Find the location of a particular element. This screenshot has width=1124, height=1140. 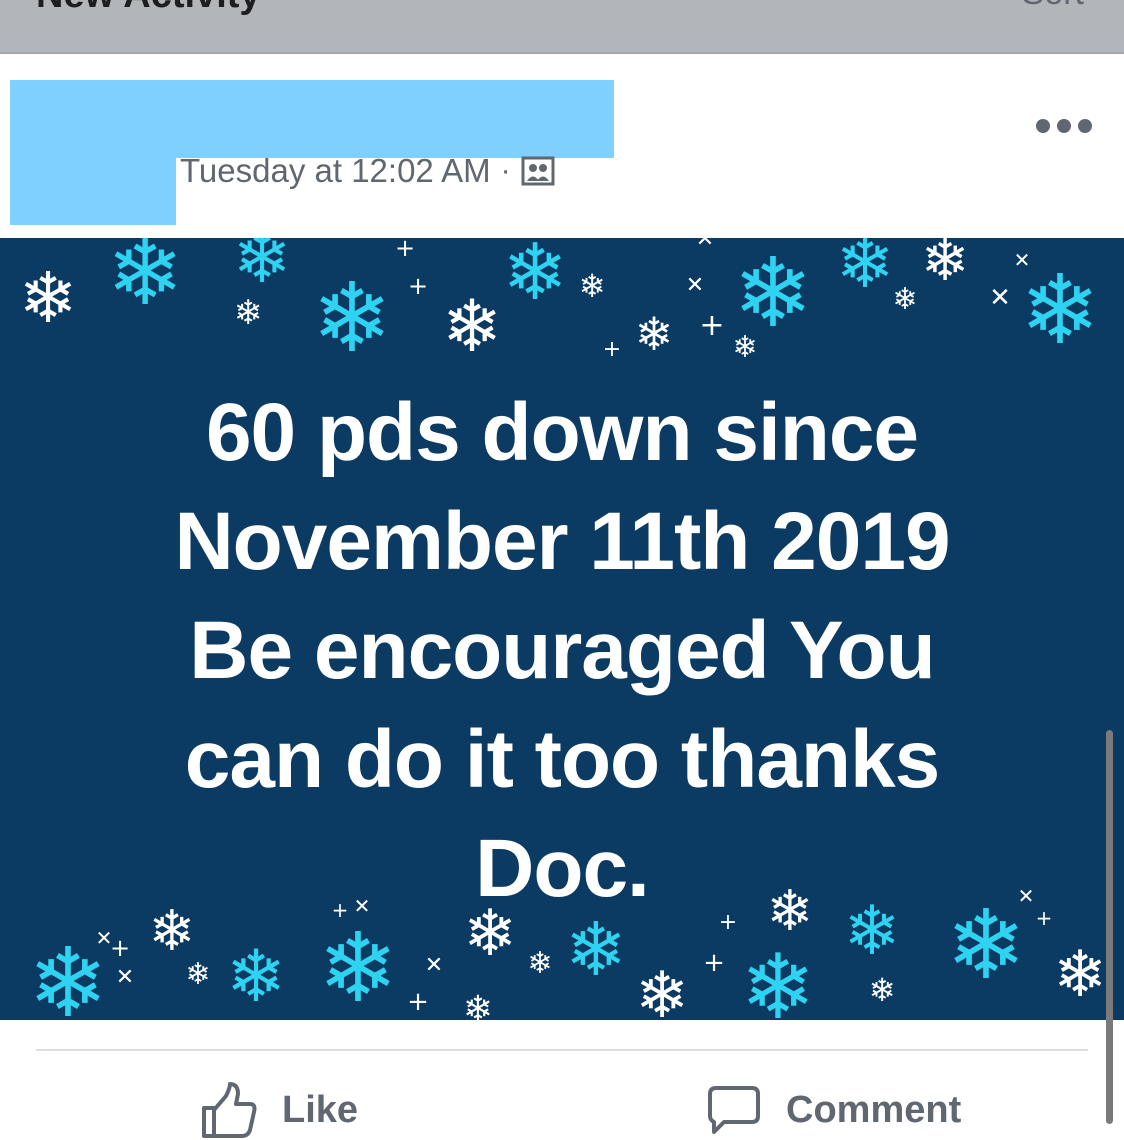

image-text-line: Be encouraged You is located at coordinates (562, 650).